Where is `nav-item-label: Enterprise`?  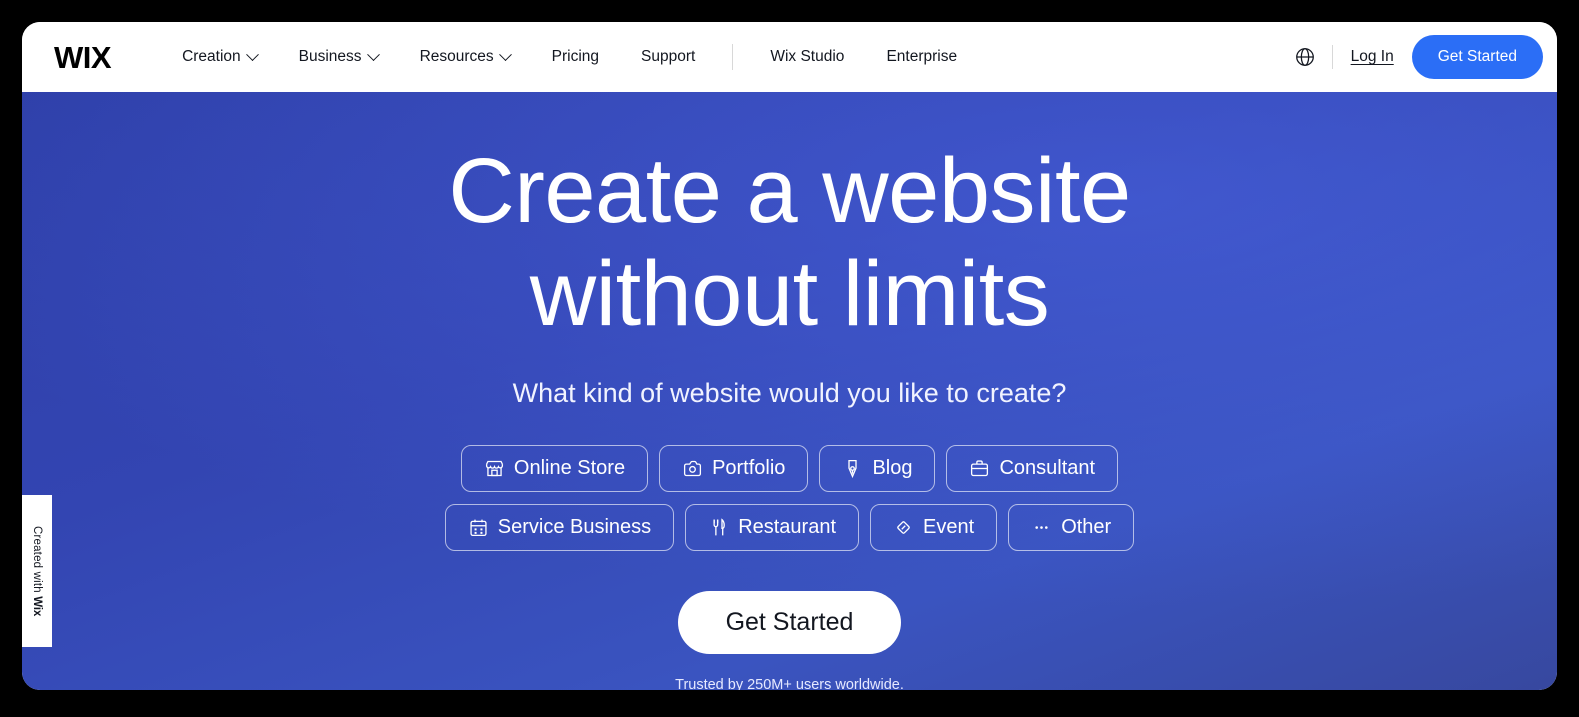
nav-item-label: Enterprise is located at coordinates (922, 56).